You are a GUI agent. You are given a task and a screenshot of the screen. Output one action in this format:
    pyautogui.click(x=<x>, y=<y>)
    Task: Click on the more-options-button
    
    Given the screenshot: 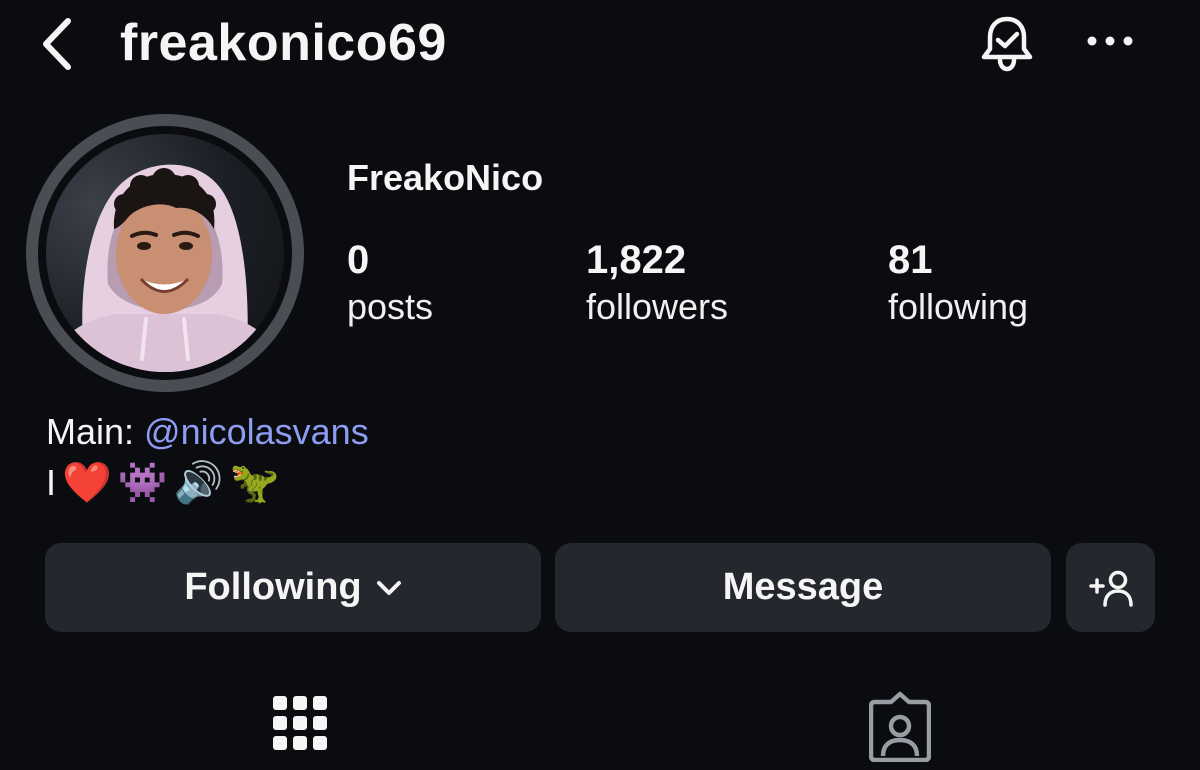 What is the action you would take?
    pyautogui.click(x=1110, y=41)
    